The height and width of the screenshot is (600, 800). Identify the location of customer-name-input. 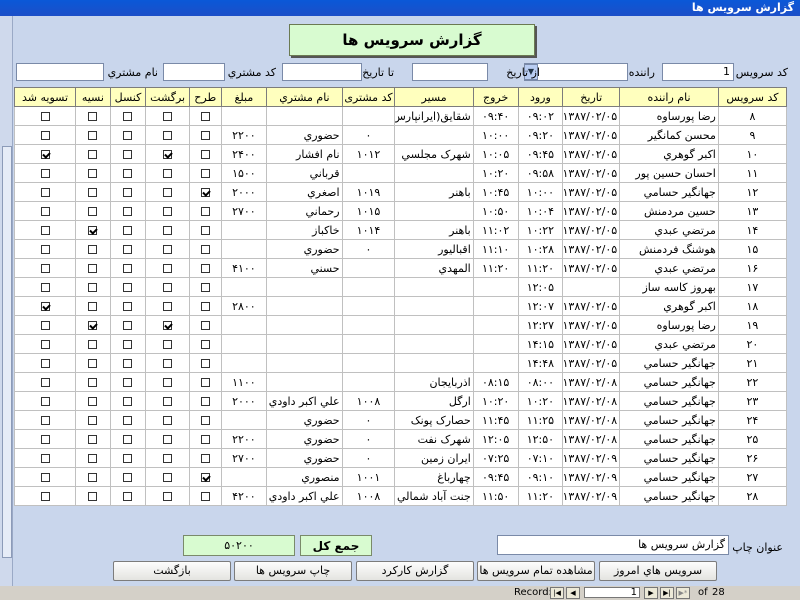
(60, 72).